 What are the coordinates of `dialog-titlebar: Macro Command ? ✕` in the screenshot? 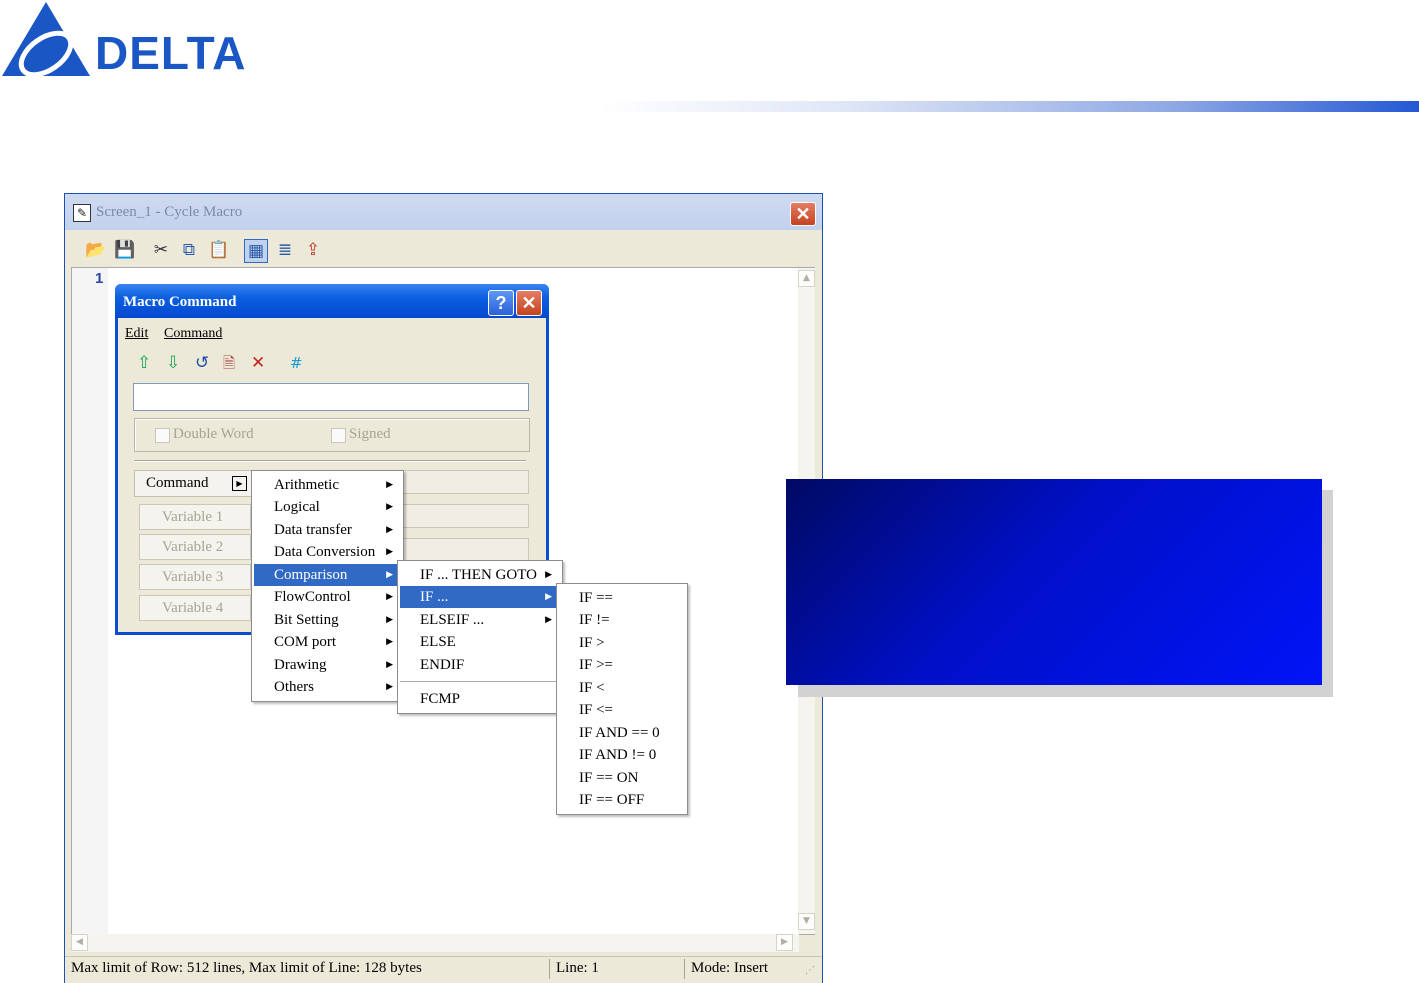 It's located at (332, 301).